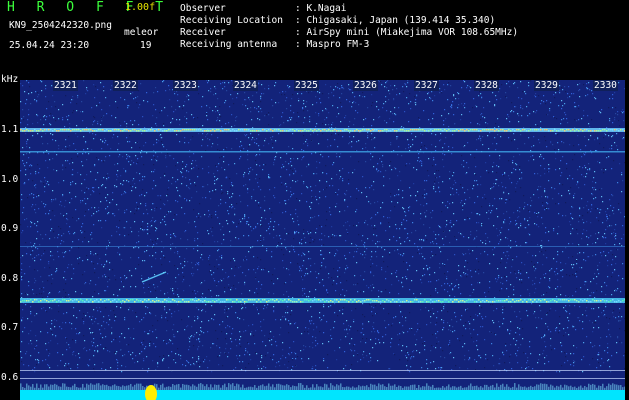 The height and width of the screenshot is (400, 629). I want to click on x-tick-label: 2324, so click(245, 85).